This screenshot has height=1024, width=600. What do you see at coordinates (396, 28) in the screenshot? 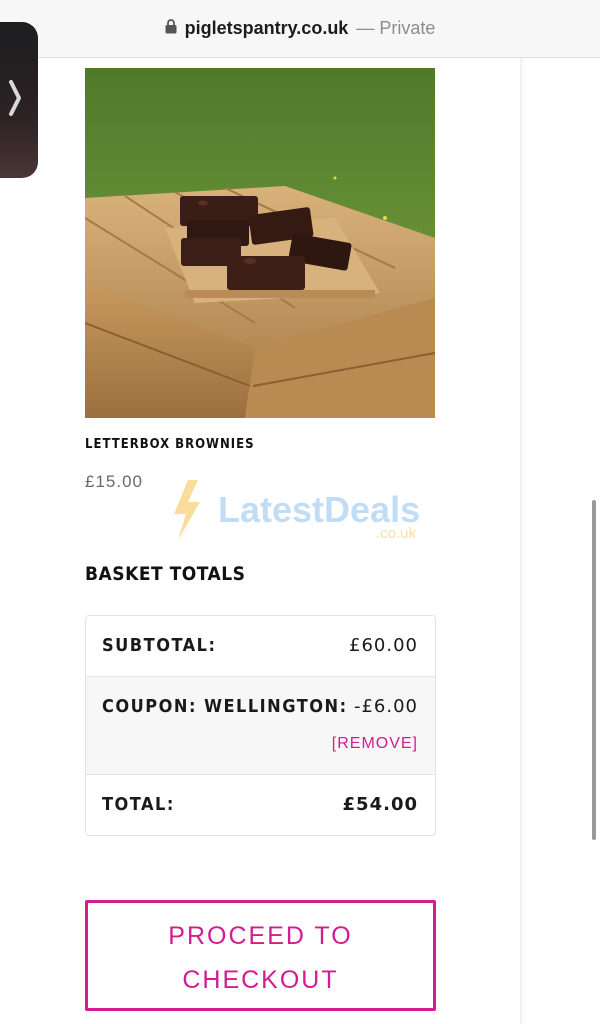
I see `private-mode-label: — Private` at bounding box center [396, 28].